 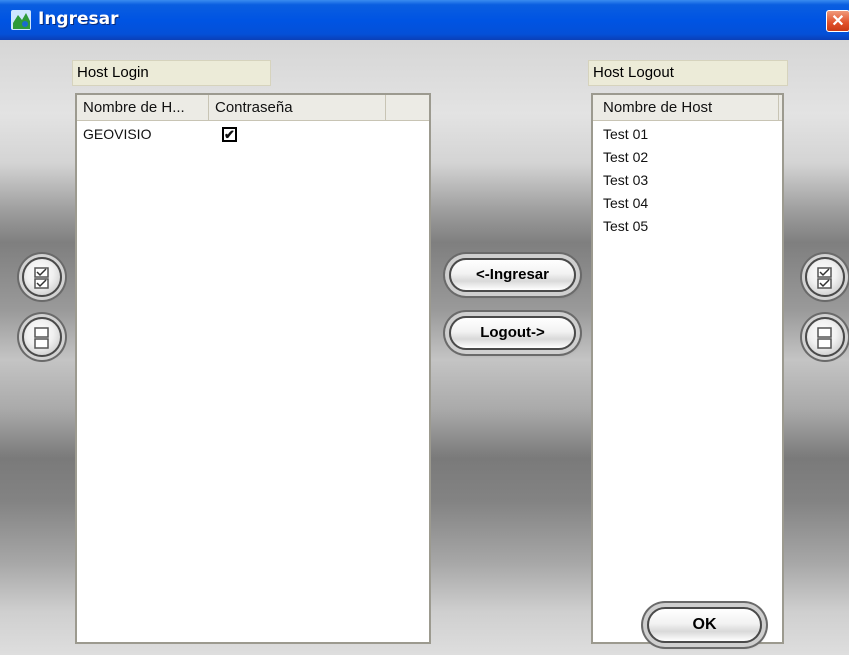 What do you see at coordinates (512, 333) in the screenshot?
I see `logout-button: Logout->` at bounding box center [512, 333].